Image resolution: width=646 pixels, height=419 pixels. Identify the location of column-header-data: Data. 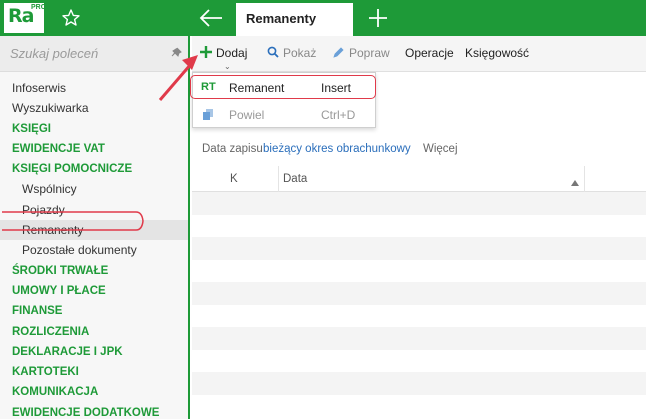
(295, 179).